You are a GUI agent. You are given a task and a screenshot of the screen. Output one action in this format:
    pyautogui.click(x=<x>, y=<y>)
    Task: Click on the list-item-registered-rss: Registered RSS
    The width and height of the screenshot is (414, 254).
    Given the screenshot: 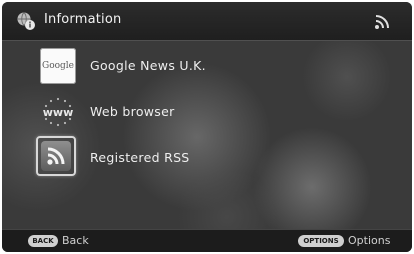 What is the action you would take?
    pyautogui.click(x=186, y=157)
    